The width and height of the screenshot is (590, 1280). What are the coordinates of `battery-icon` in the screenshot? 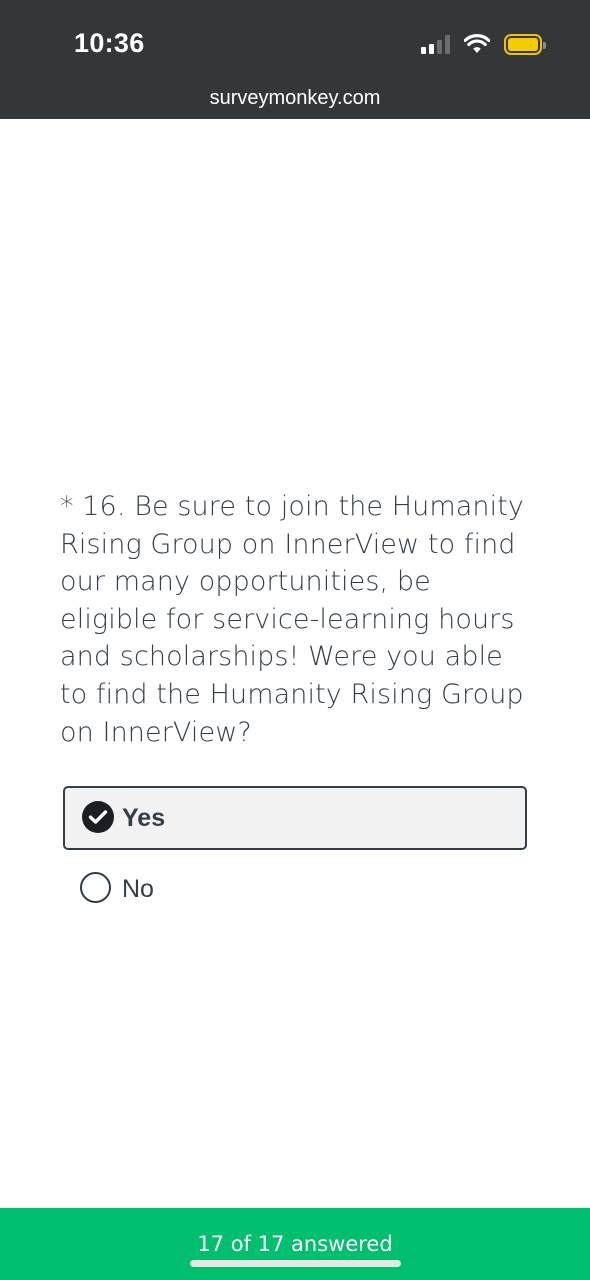 It's located at (525, 44).